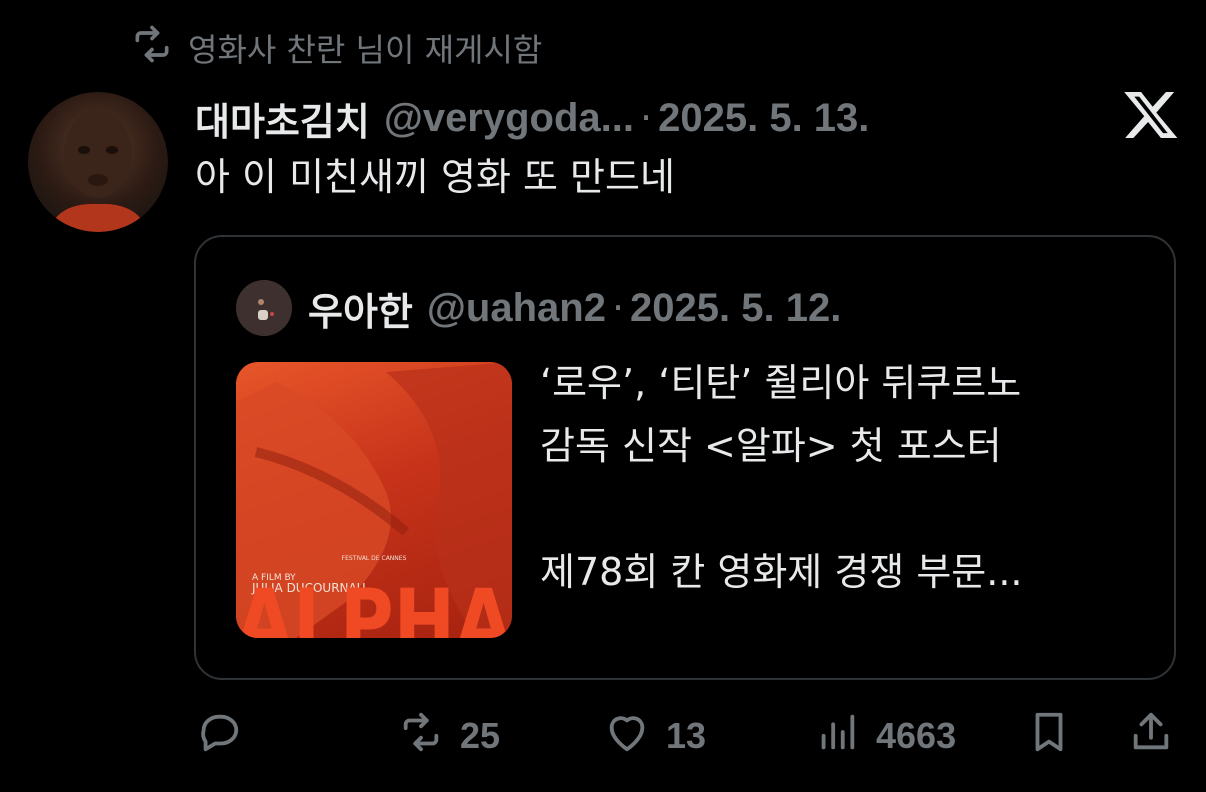 The image size is (1206, 792). I want to click on x-logo-icon, so click(1151, 115).